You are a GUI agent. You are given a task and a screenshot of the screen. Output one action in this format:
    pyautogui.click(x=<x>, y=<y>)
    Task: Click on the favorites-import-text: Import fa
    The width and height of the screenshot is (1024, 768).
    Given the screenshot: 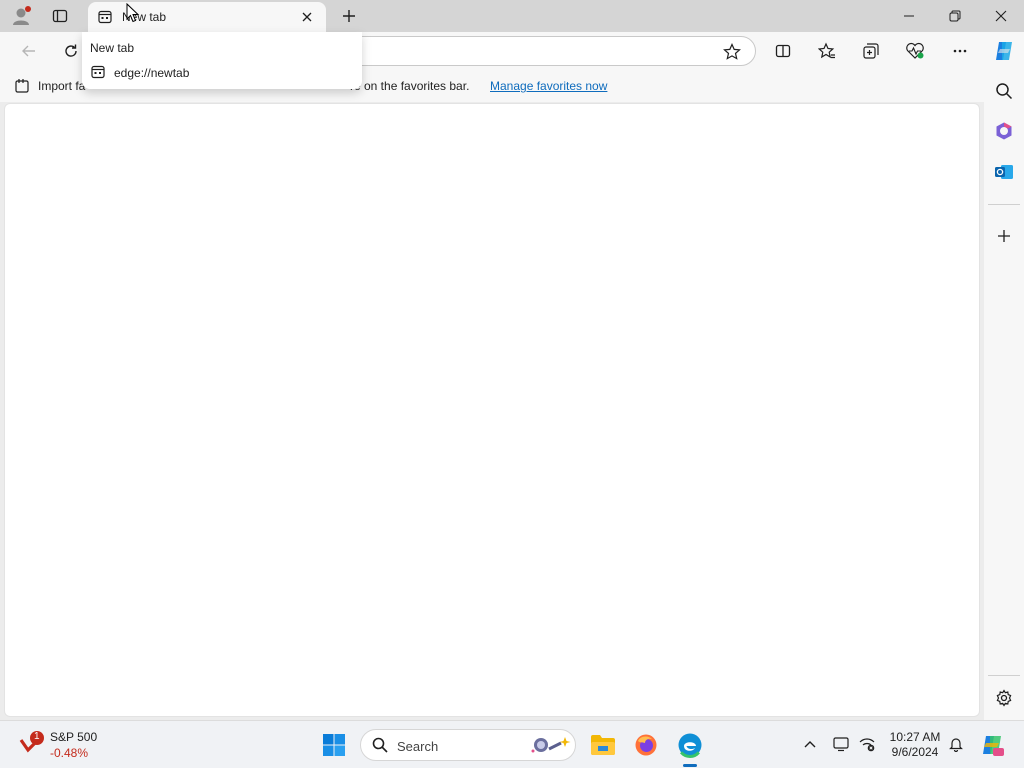 What is the action you would take?
    pyautogui.click(x=62, y=86)
    